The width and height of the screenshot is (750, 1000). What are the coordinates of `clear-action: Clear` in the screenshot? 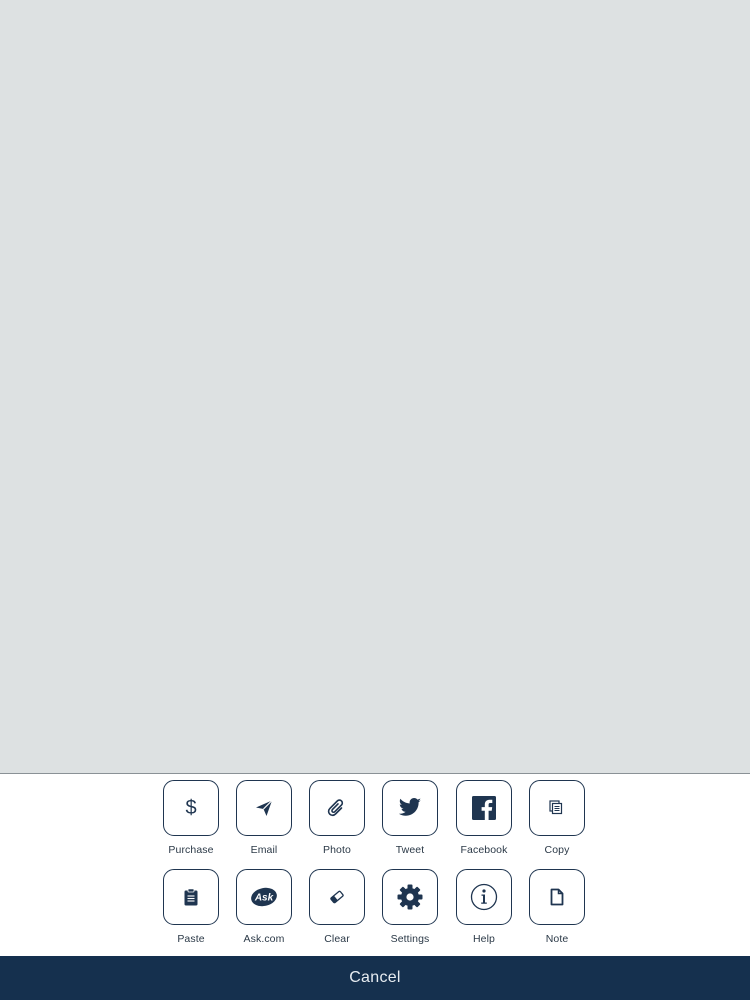 It's located at (338, 909).